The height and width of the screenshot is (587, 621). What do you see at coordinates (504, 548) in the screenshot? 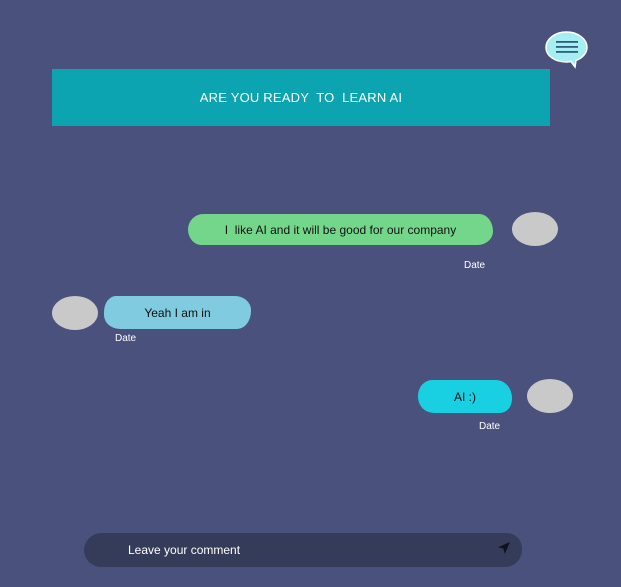
I see `send-arrow-icon` at bounding box center [504, 548].